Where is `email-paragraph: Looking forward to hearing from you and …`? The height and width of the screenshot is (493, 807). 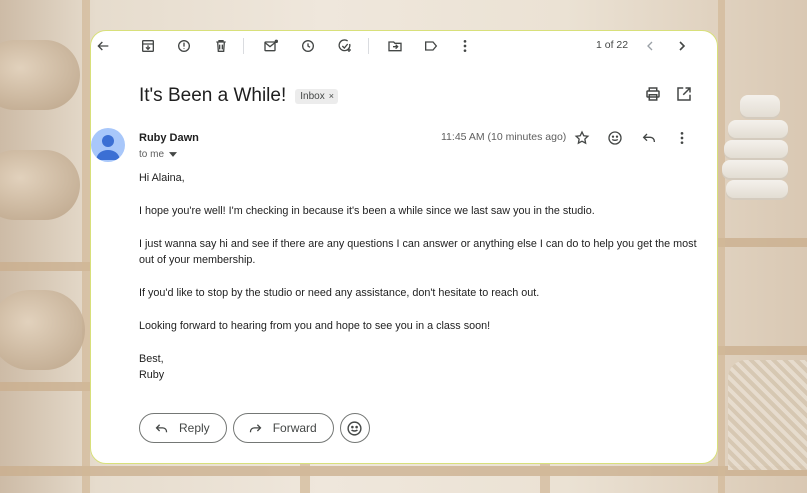
email-paragraph: Looking forward to hearing from you and … is located at coordinates (315, 326).